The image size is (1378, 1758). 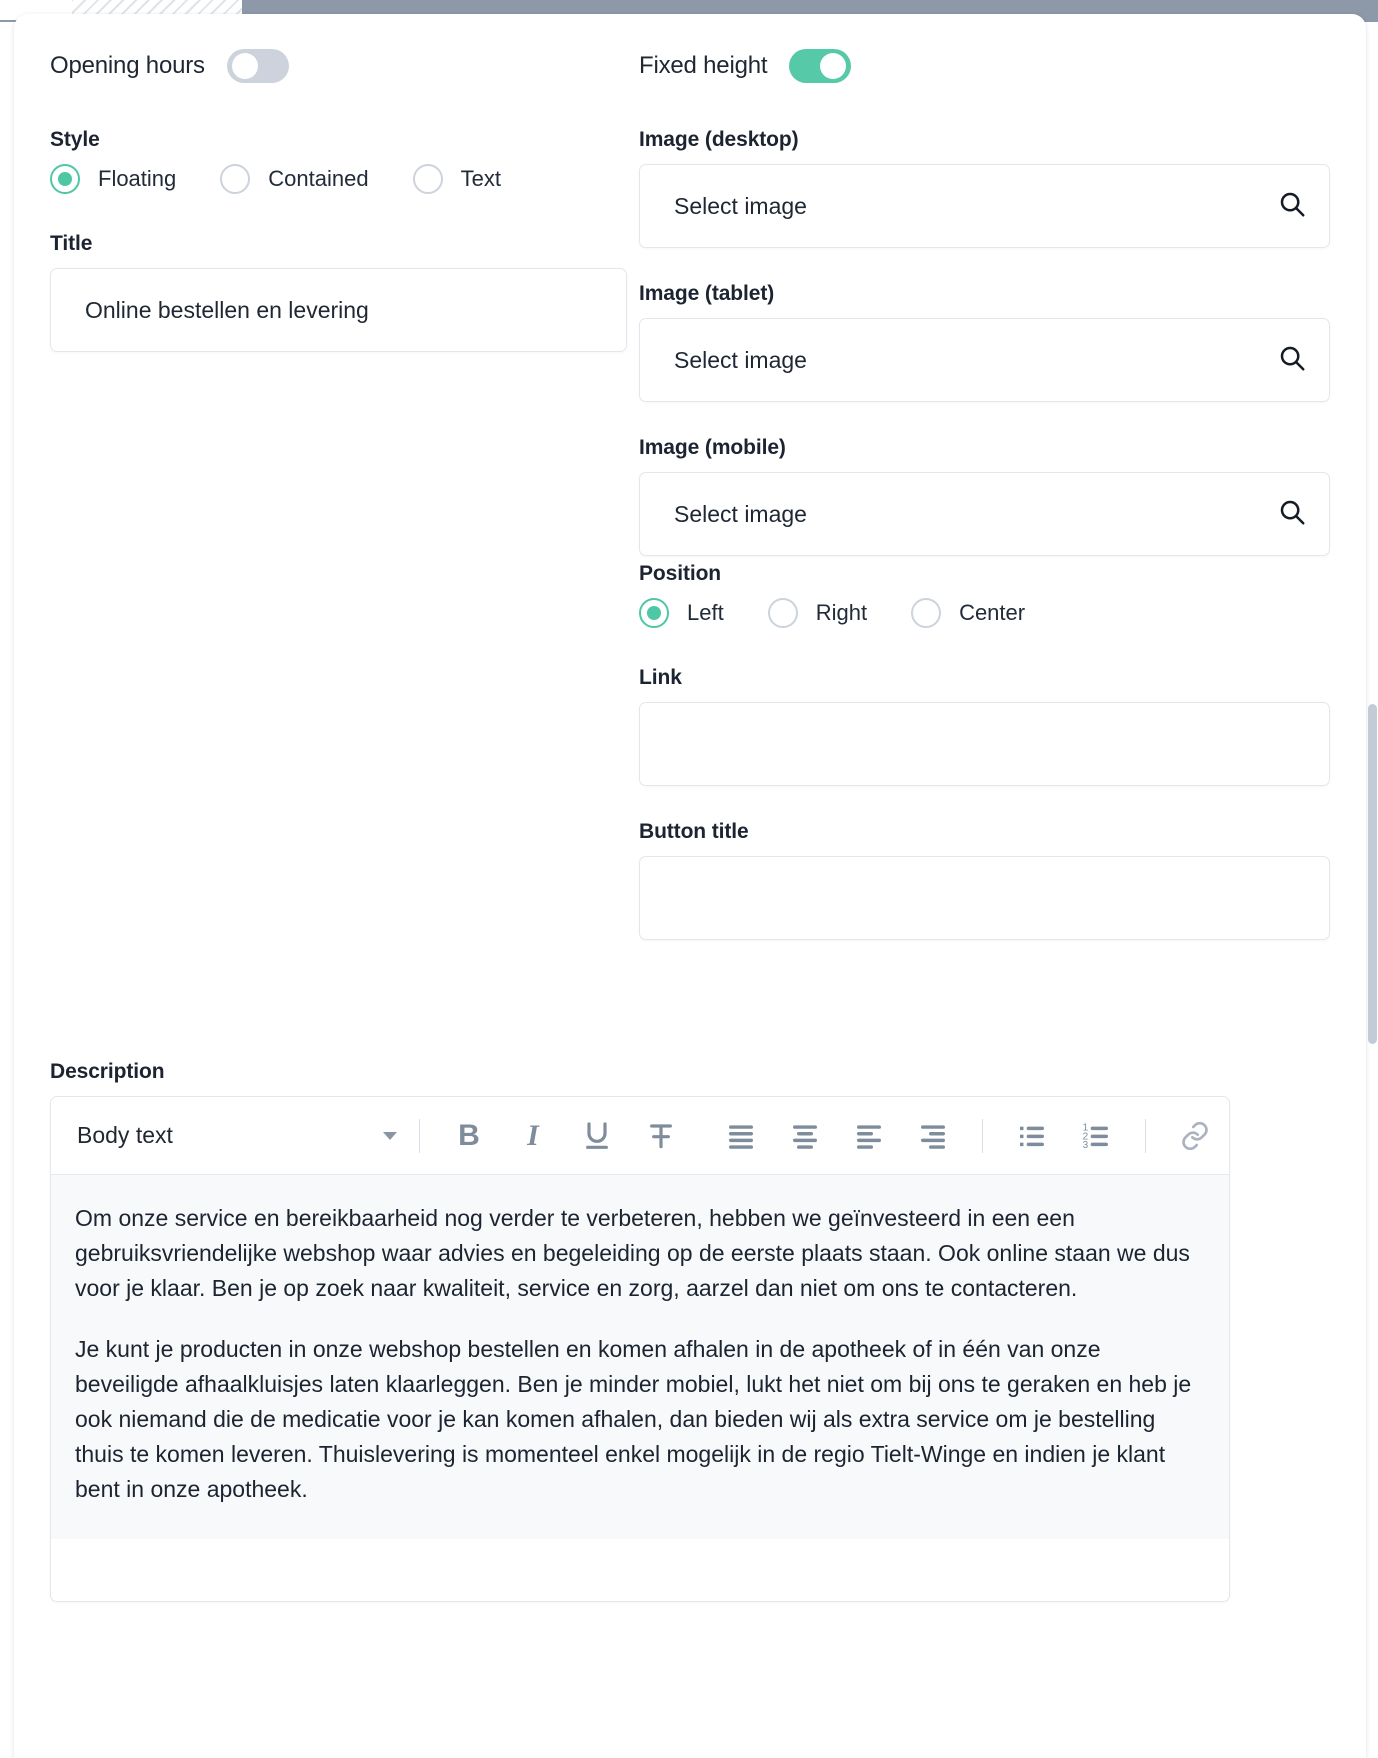 I want to click on fixed-height-label: Fixed height, so click(x=703, y=65).